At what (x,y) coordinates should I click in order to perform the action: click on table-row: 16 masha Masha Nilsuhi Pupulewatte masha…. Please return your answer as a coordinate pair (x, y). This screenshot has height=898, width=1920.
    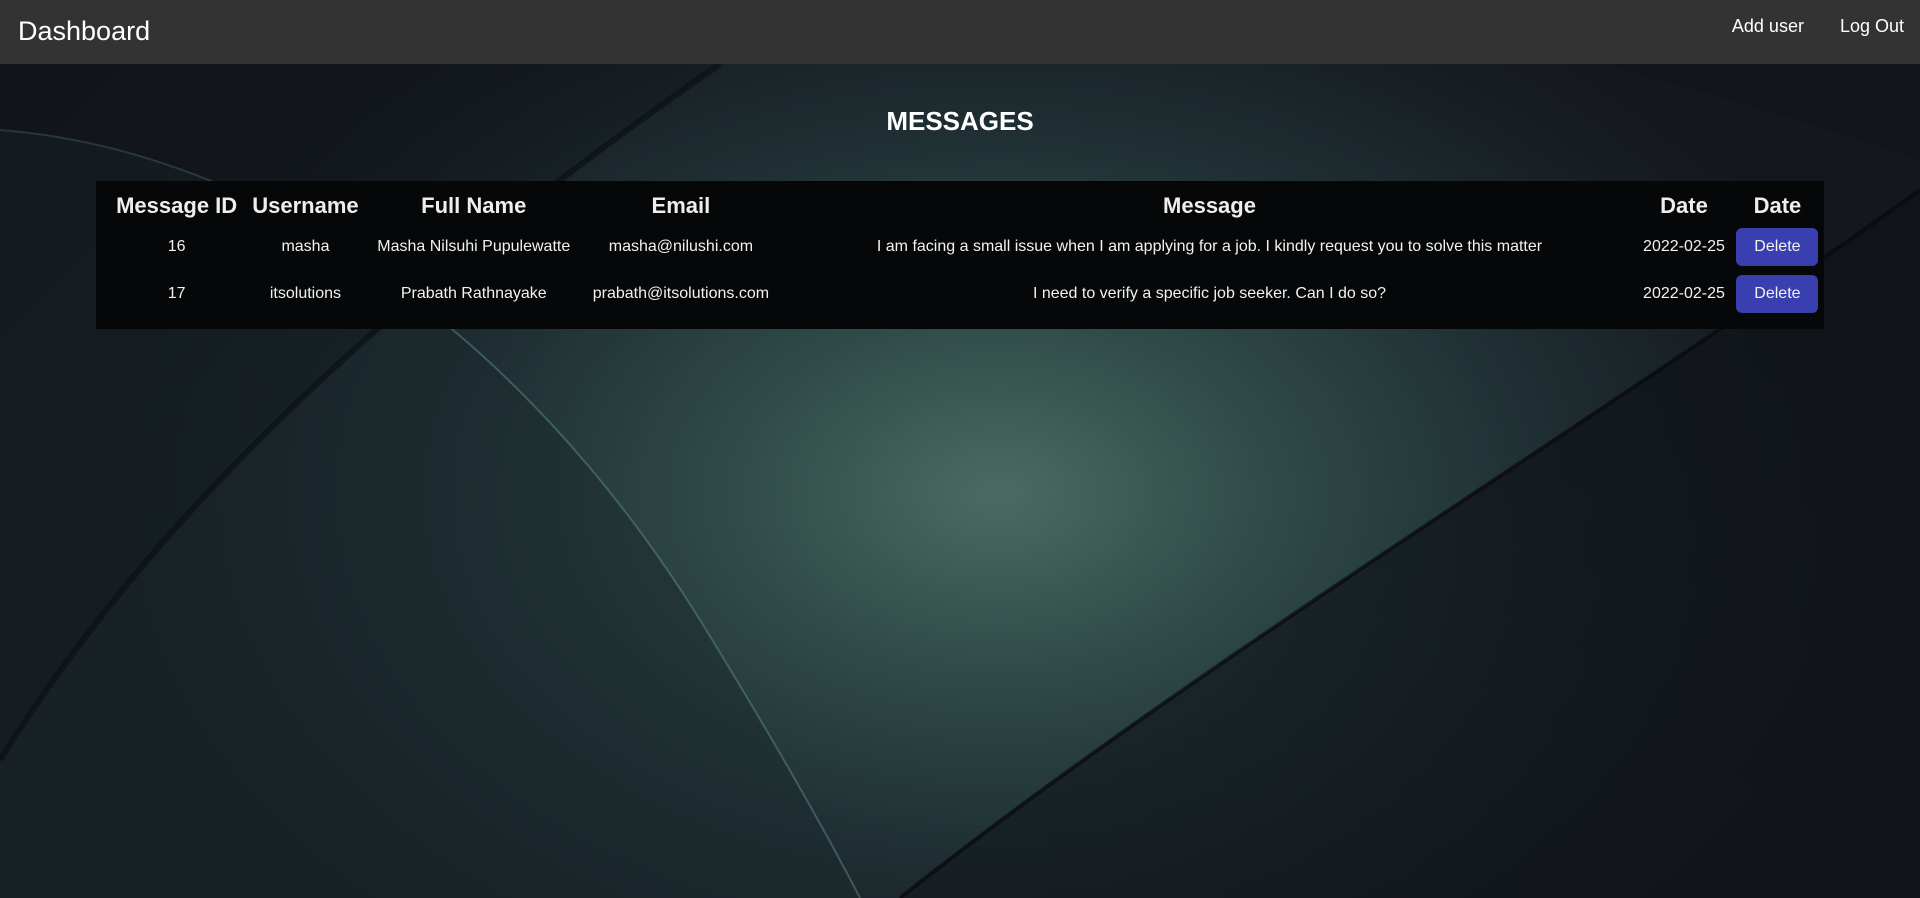
    Looking at the image, I should click on (967, 246).